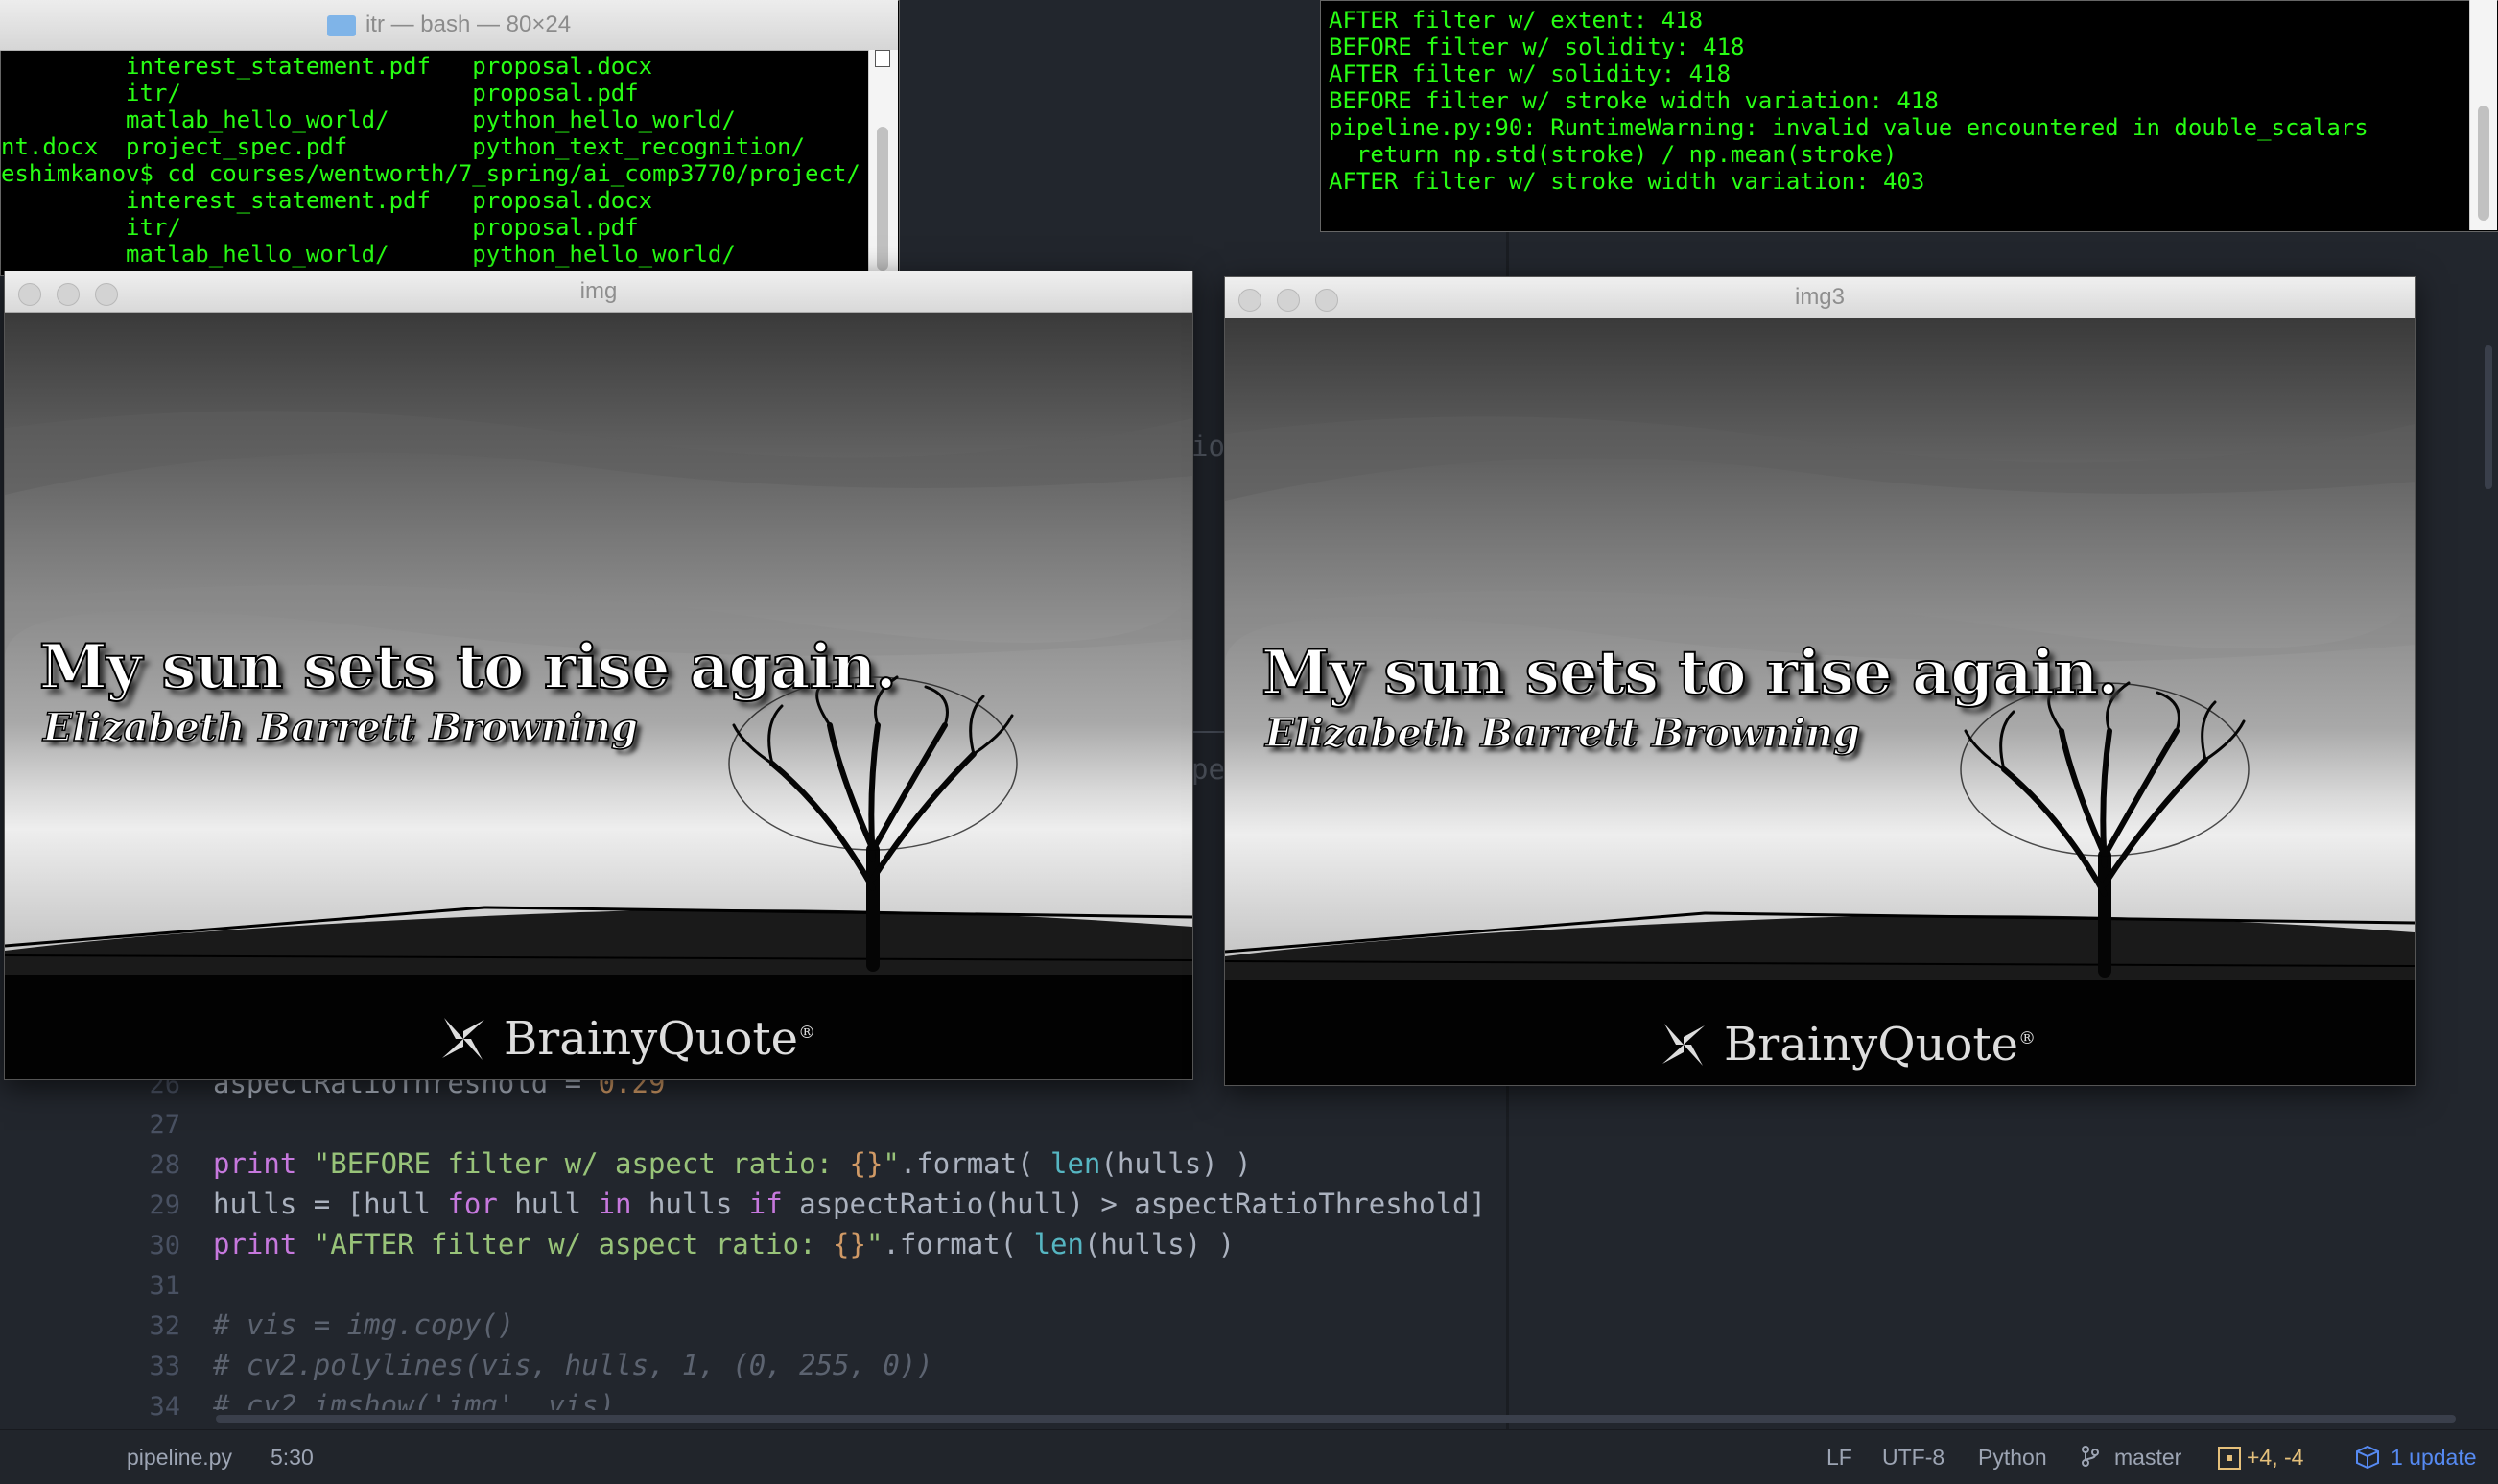  I want to click on package-update-icon, so click(2368, 1460).